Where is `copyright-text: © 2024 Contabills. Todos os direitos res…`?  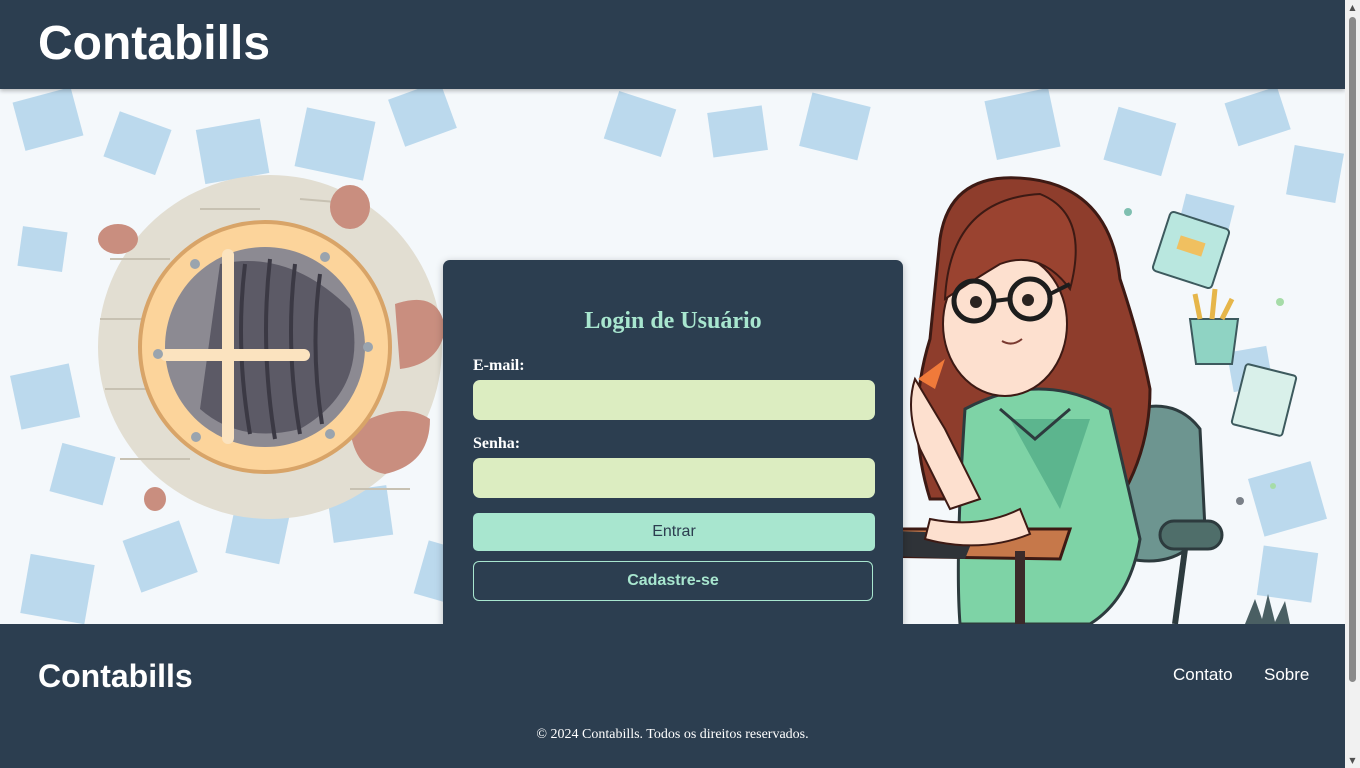
copyright-text: © 2024 Contabills. Todos os direitos res… is located at coordinates (672, 734).